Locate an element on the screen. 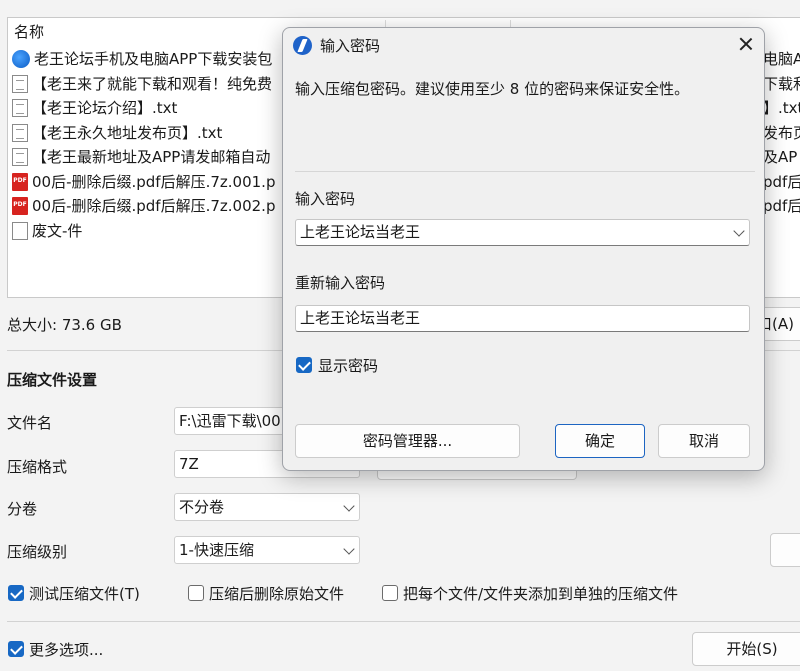 The width and height of the screenshot is (800, 671). start-button: 开始(S) is located at coordinates (746, 649).